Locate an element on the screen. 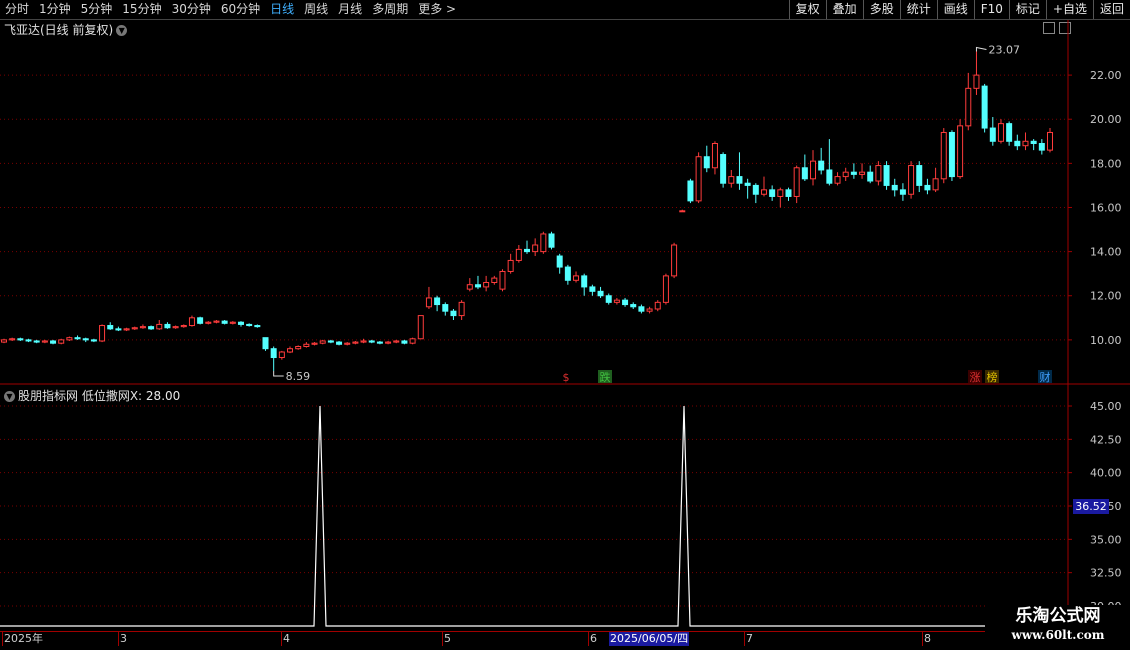 The width and height of the screenshot is (1130, 650). period-tab: 更多 > is located at coordinates (437, 9).